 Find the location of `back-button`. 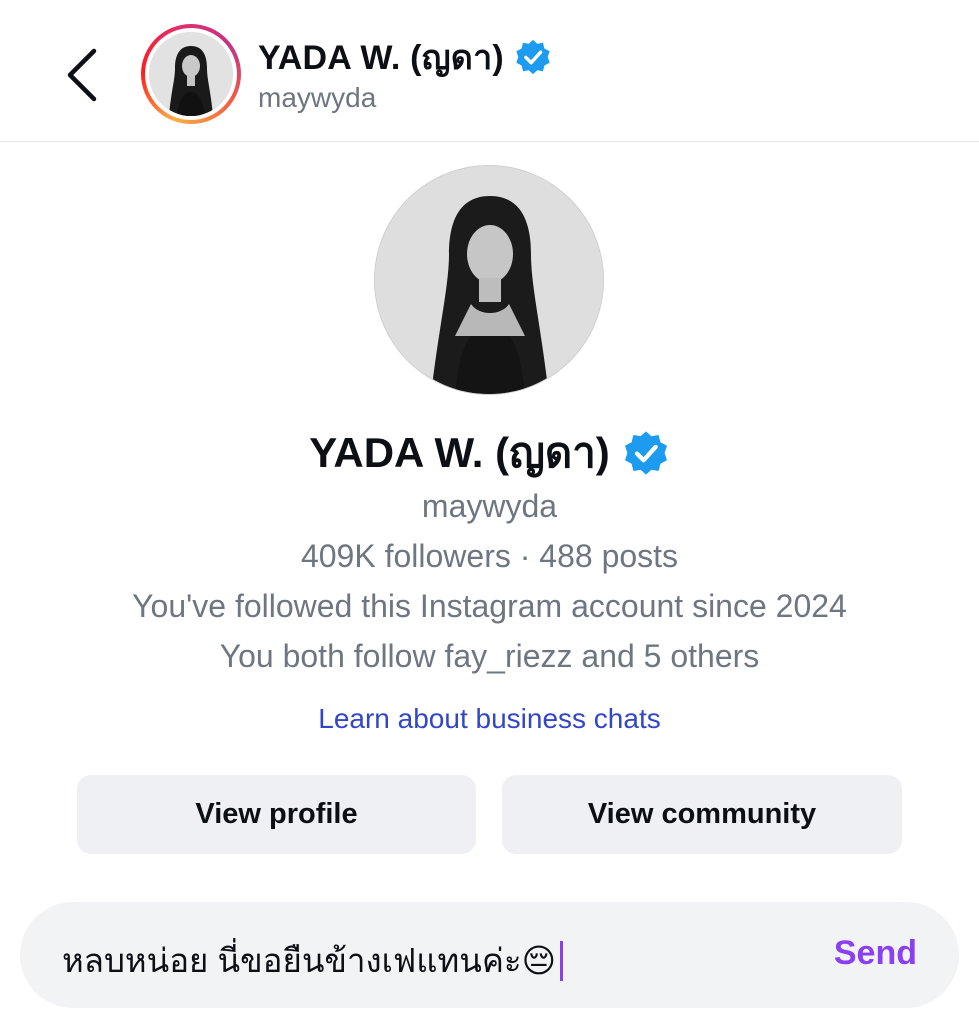

back-button is located at coordinates (82, 75).